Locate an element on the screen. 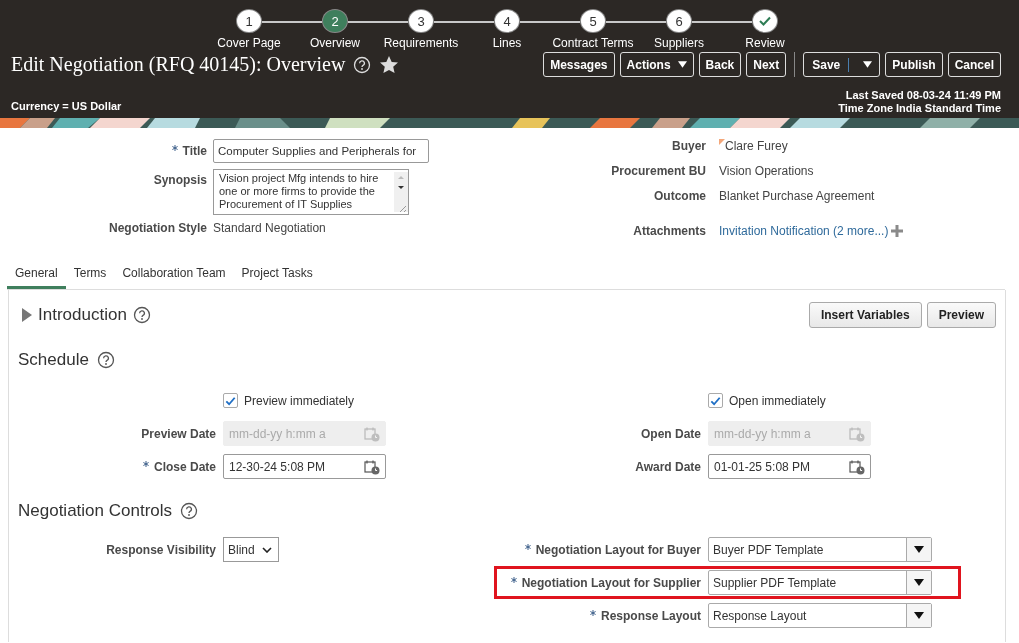 This screenshot has width=1019, height=643. step-number: 1 is located at coordinates (249, 21).